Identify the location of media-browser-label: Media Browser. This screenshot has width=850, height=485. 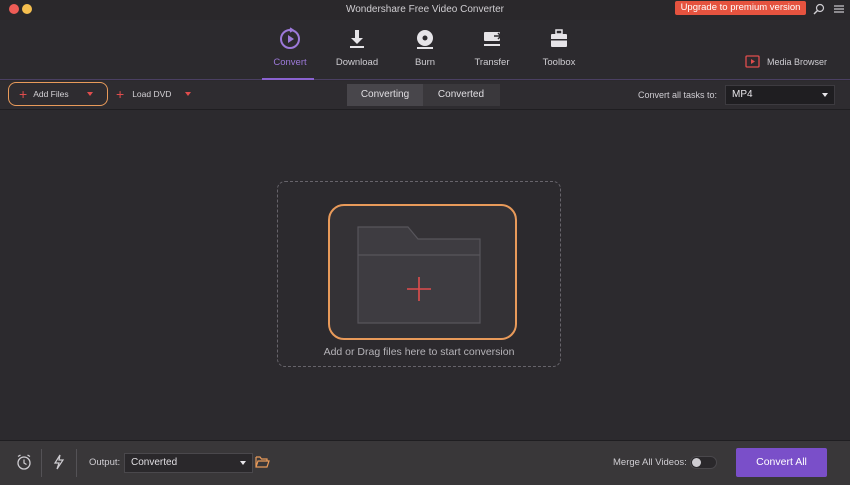
(797, 62).